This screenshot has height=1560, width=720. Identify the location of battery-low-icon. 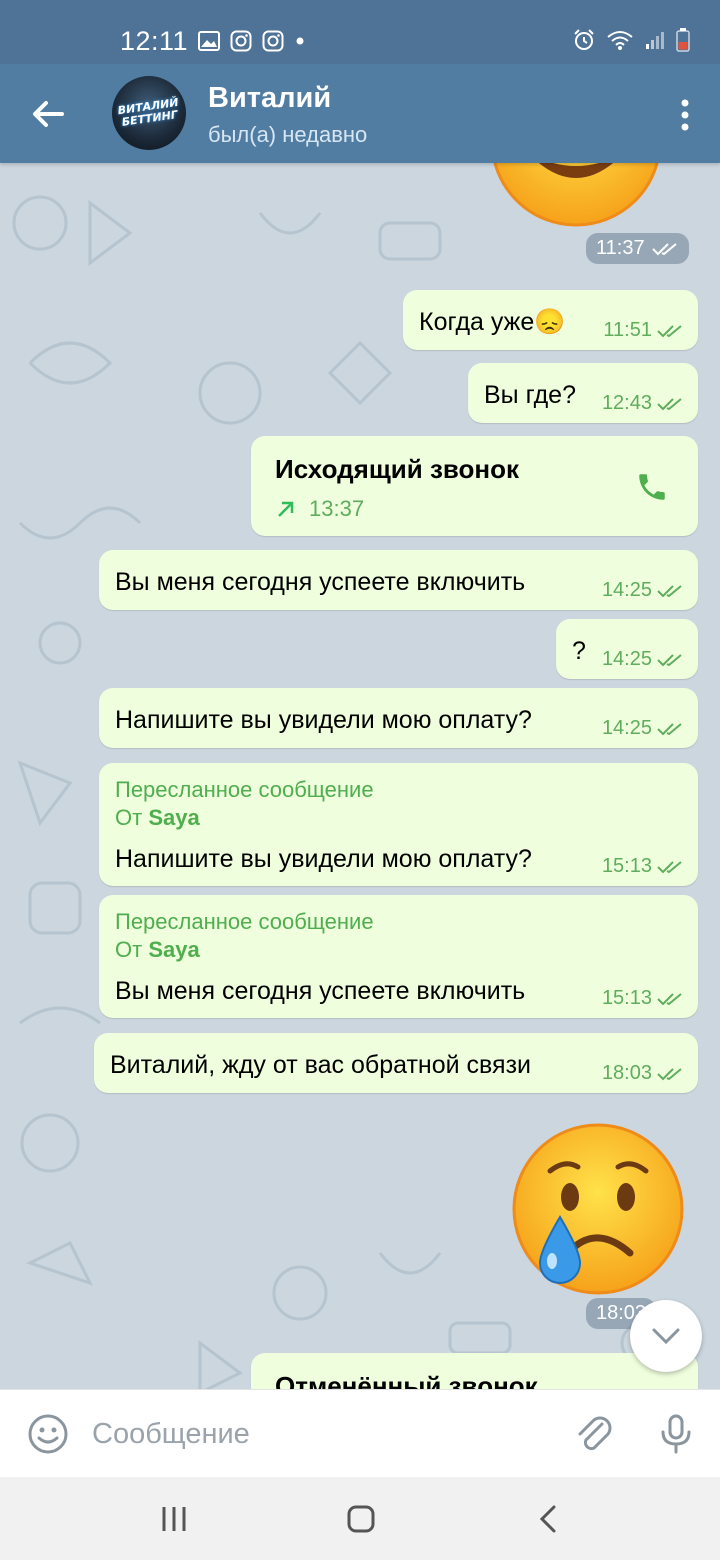
(683, 40).